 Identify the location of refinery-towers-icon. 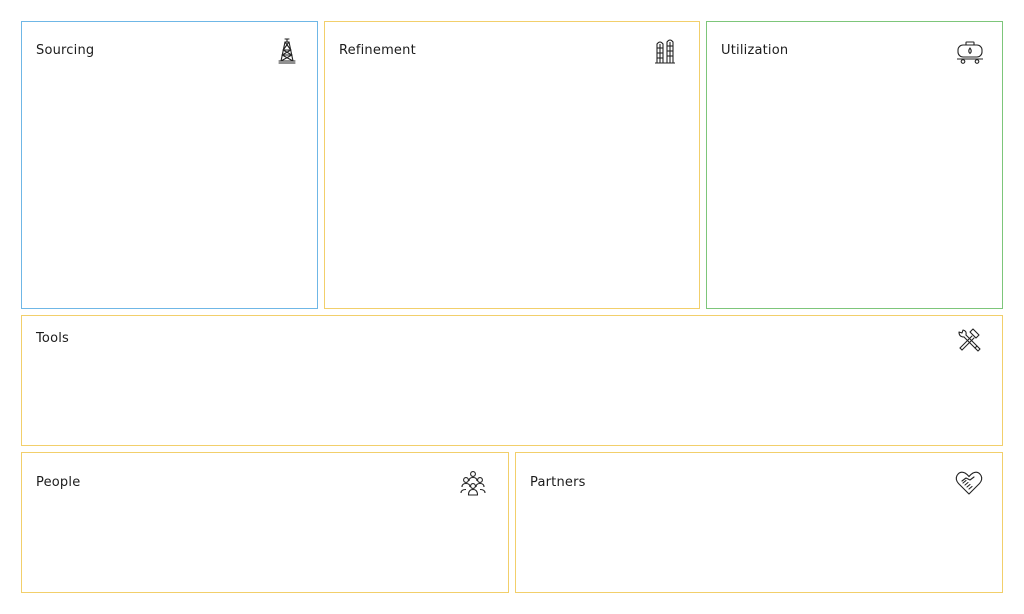
(666, 51).